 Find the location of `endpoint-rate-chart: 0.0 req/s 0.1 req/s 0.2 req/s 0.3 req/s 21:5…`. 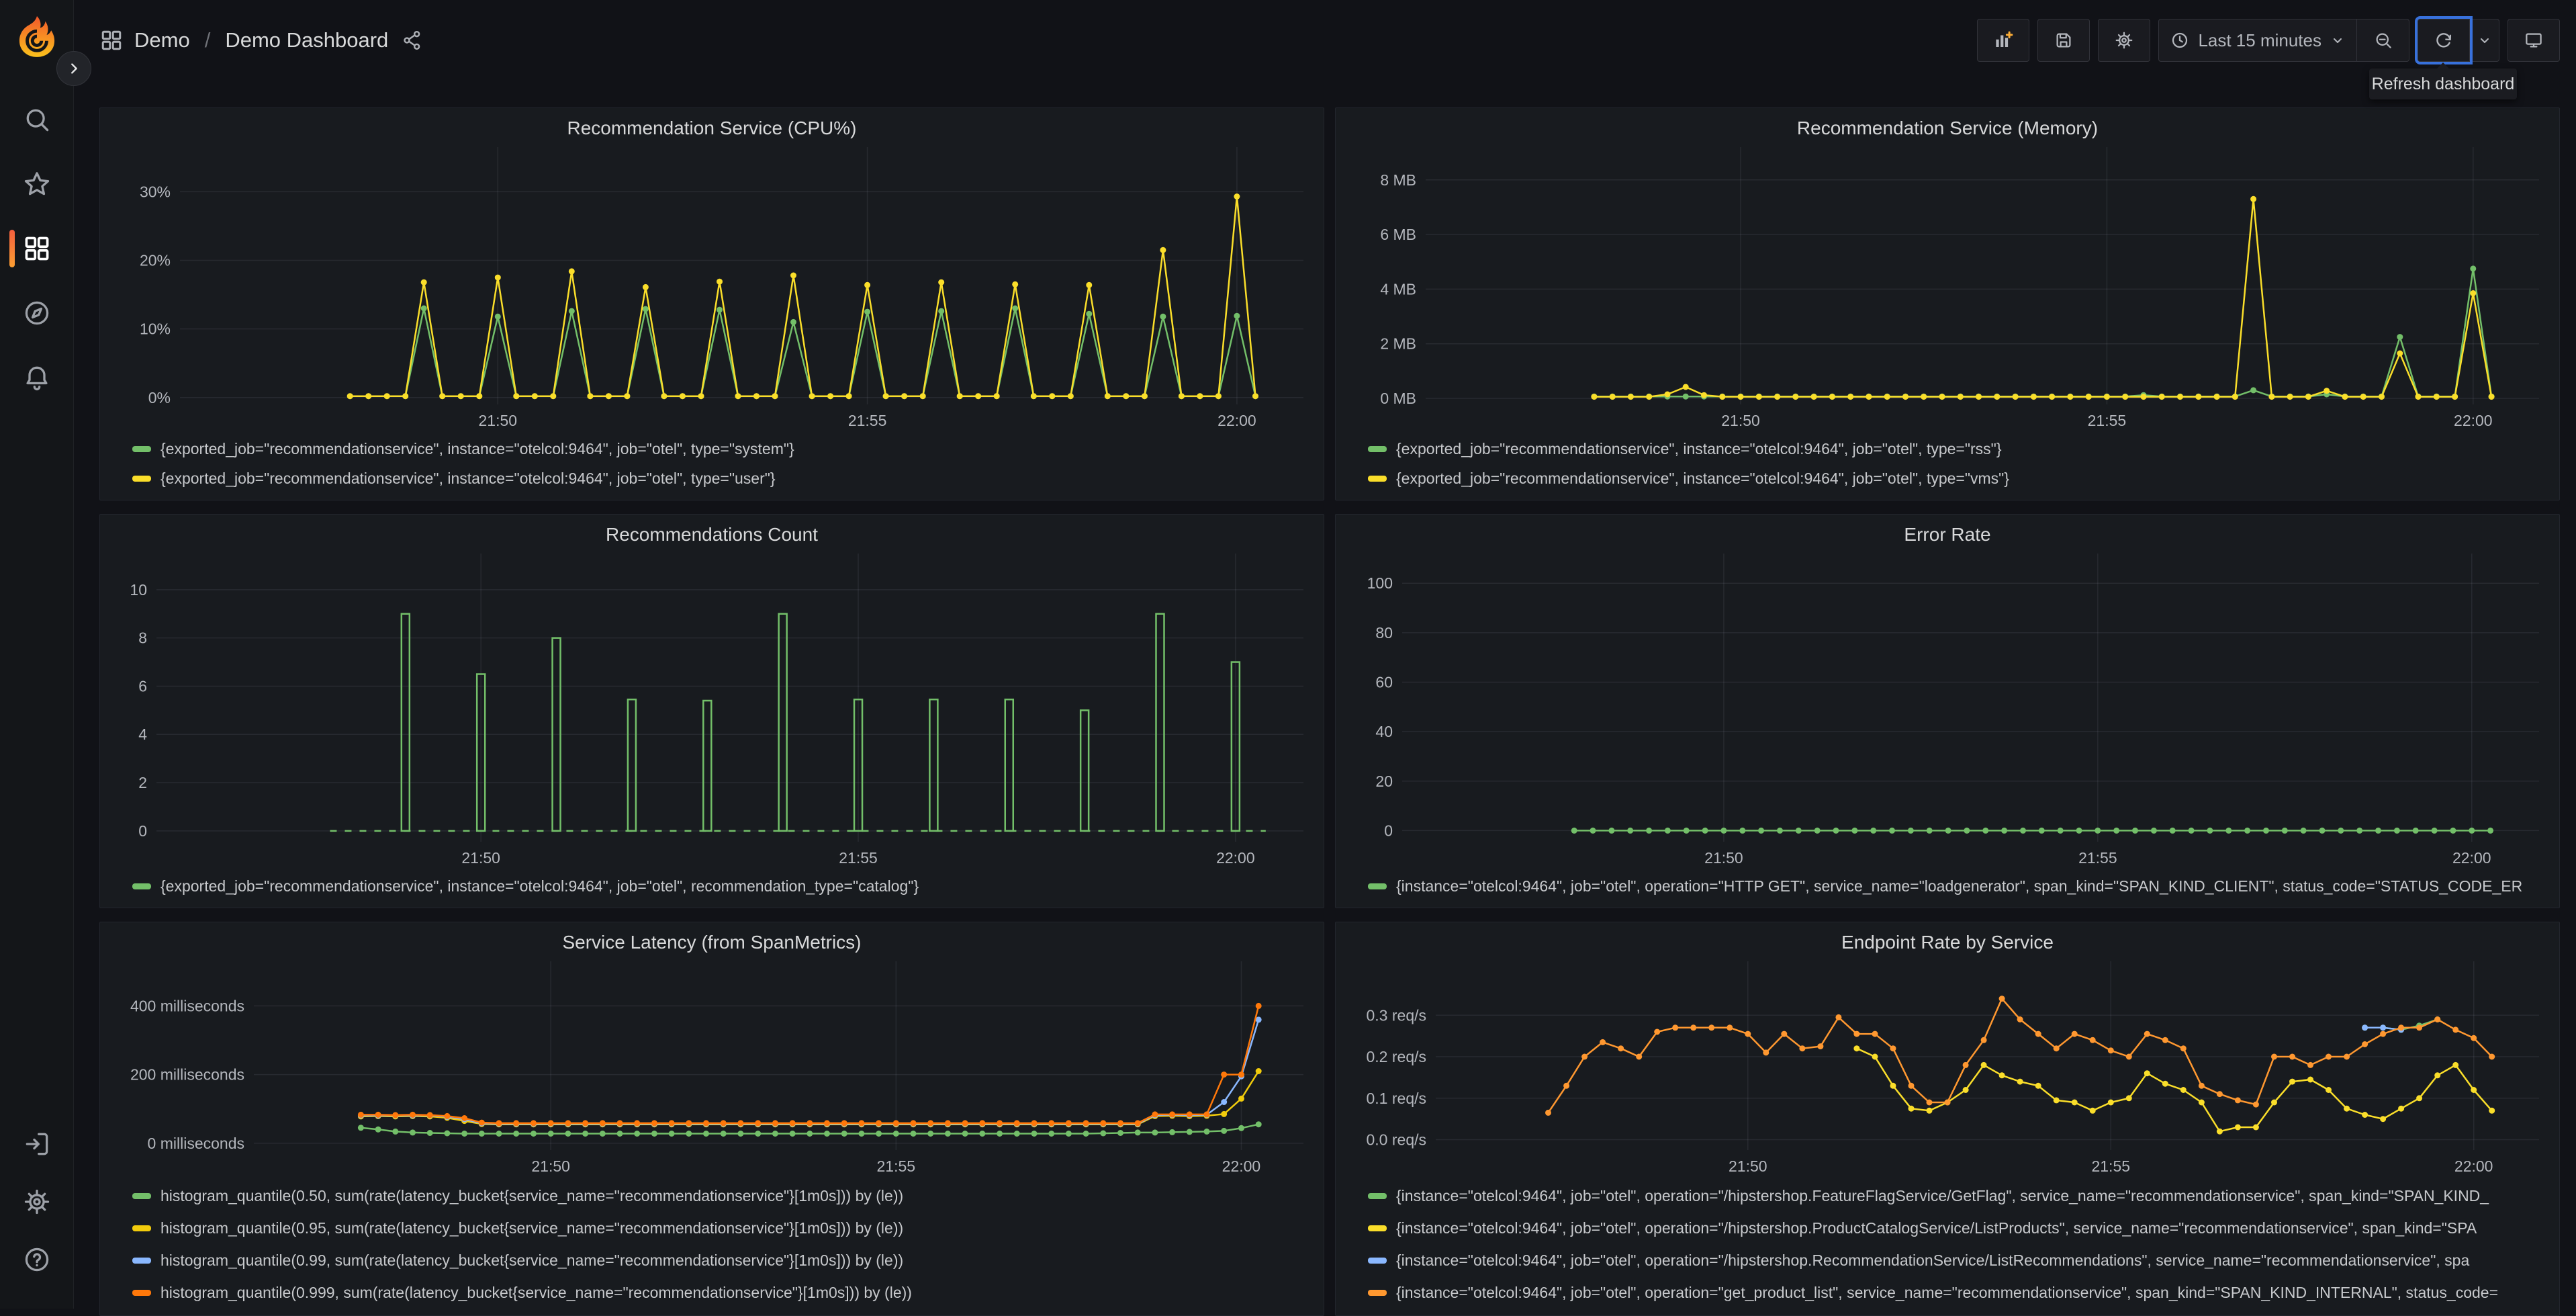

endpoint-rate-chart: 0.0 req/s 0.1 req/s 0.2 req/s 0.3 req/s 21:5… is located at coordinates (1947, 1066).